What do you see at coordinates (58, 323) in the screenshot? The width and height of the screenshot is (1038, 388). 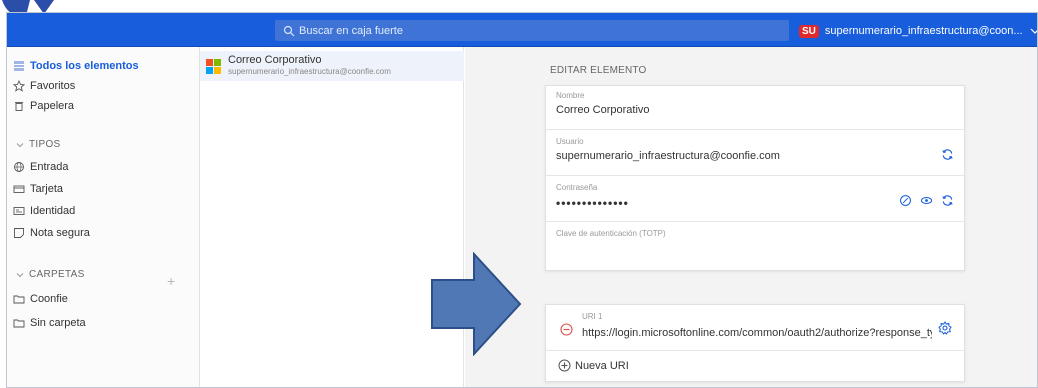 I see `sidebar-item-label: Sin carpeta` at bounding box center [58, 323].